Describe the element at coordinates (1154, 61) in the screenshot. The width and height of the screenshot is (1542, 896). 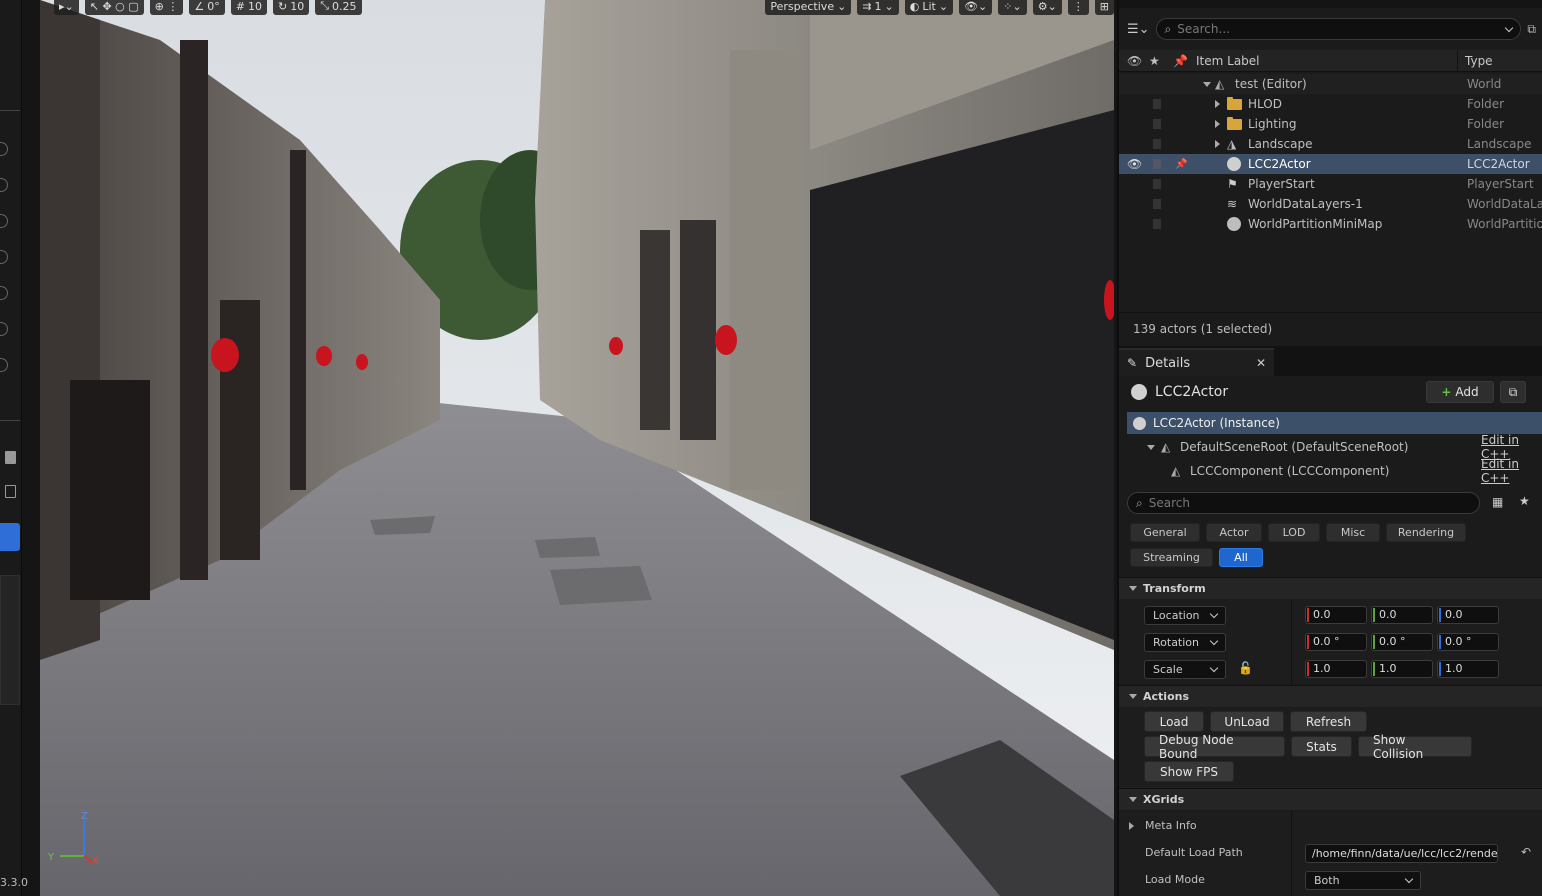
I see `pinned-column-icon: ★` at that location.